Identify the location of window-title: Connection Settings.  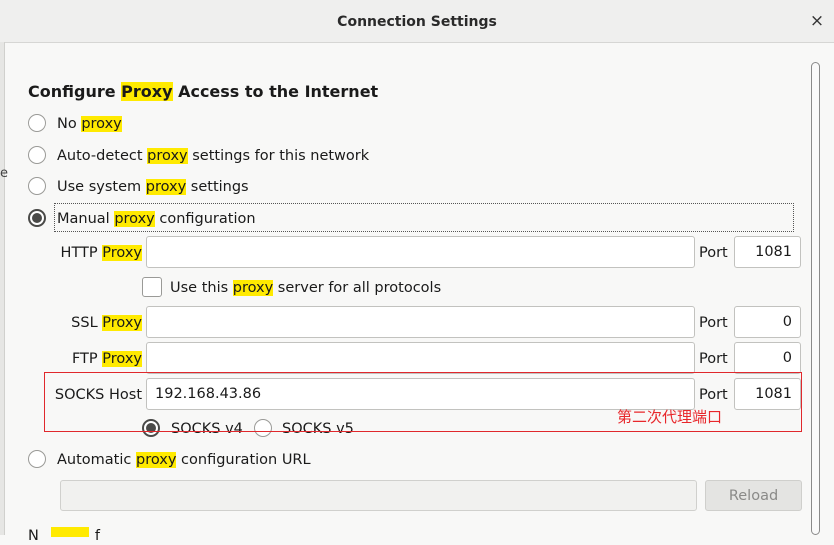
(417, 22).